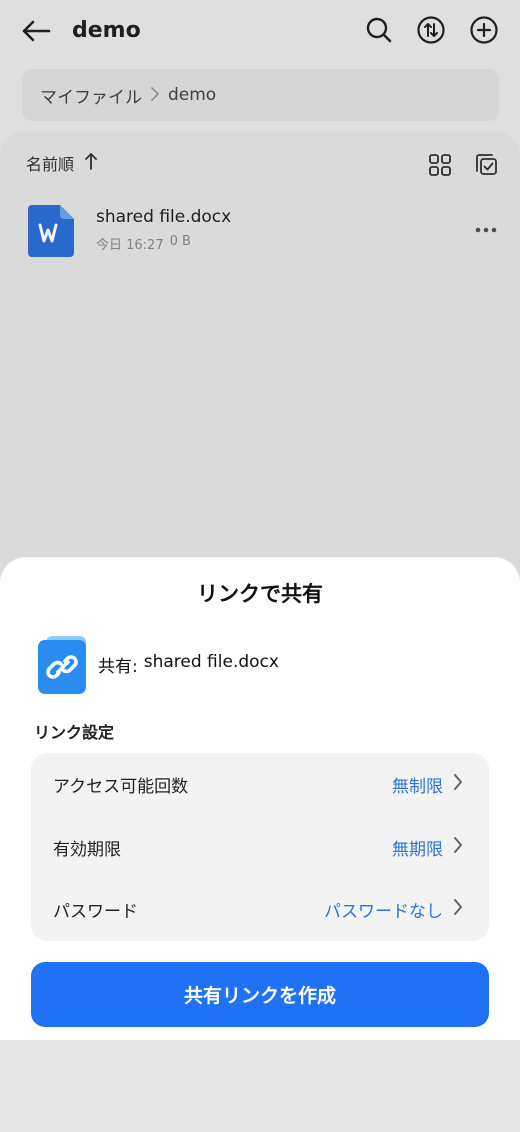  Describe the element at coordinates (95, 911) in the screenshot. I see `setting-label: パスワード` at that location.